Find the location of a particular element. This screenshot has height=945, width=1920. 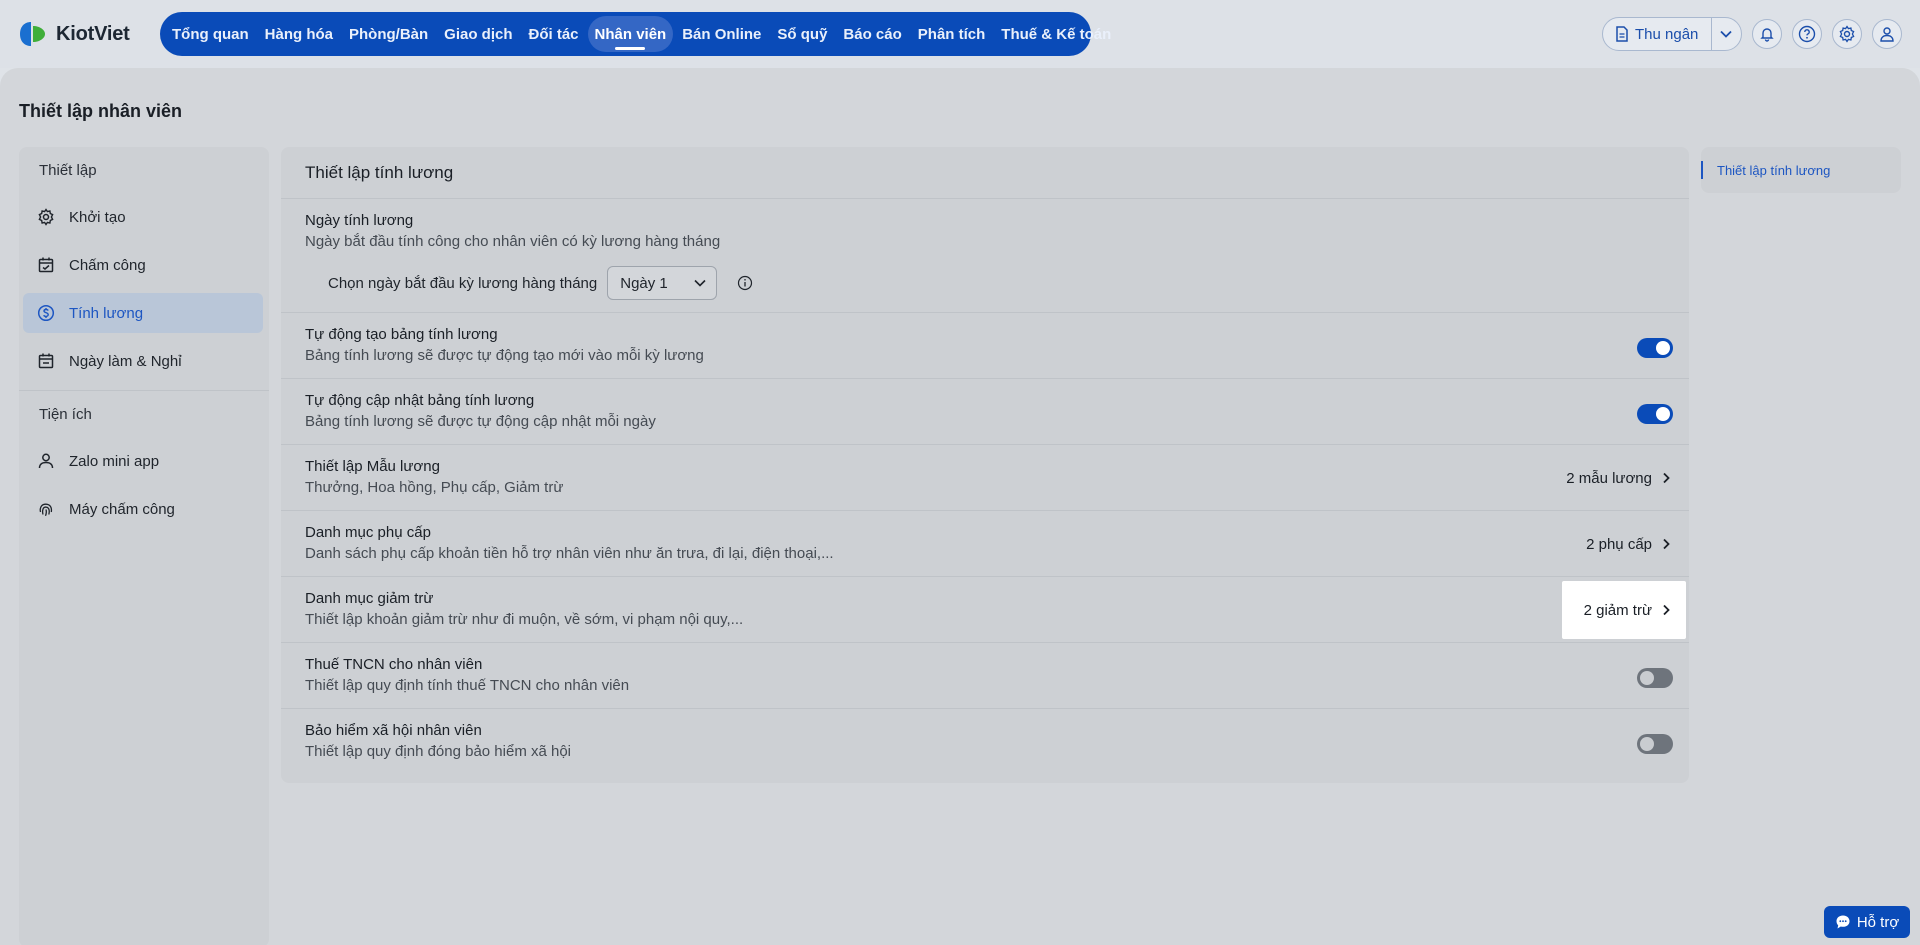

payday-select-label: Chọn ngày bắt đầu kỳ lương hàng tháng is located at coordinates (463, 283).